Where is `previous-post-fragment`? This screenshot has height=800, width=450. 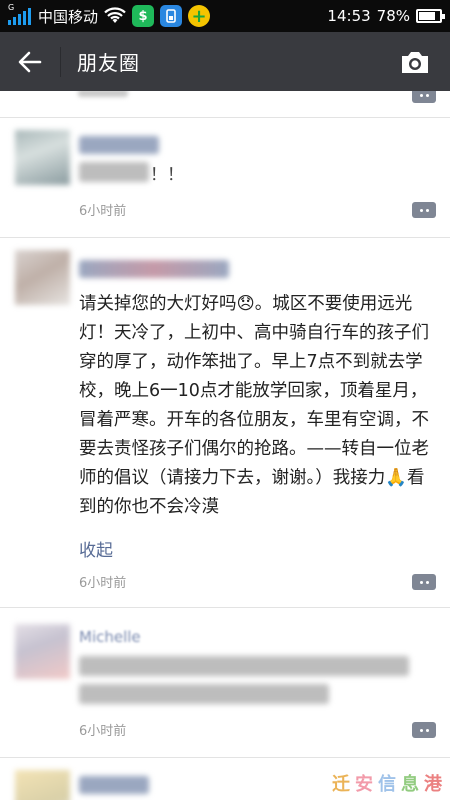 previous-post-fragment is located at coordinates (225, 100).